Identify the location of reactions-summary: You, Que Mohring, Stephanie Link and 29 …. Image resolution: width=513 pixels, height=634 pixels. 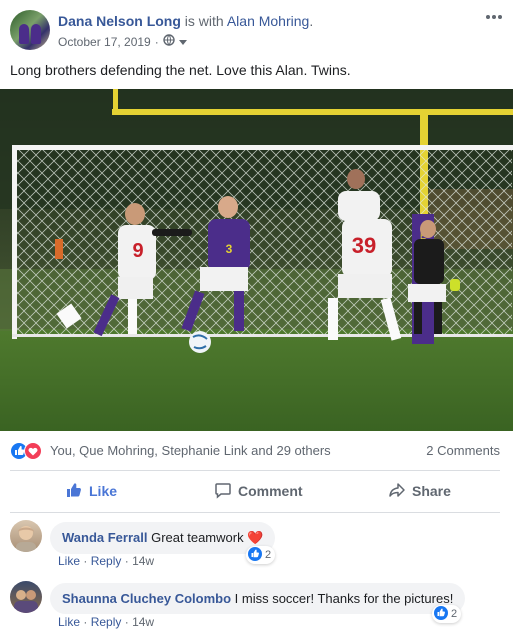
(190, 450).